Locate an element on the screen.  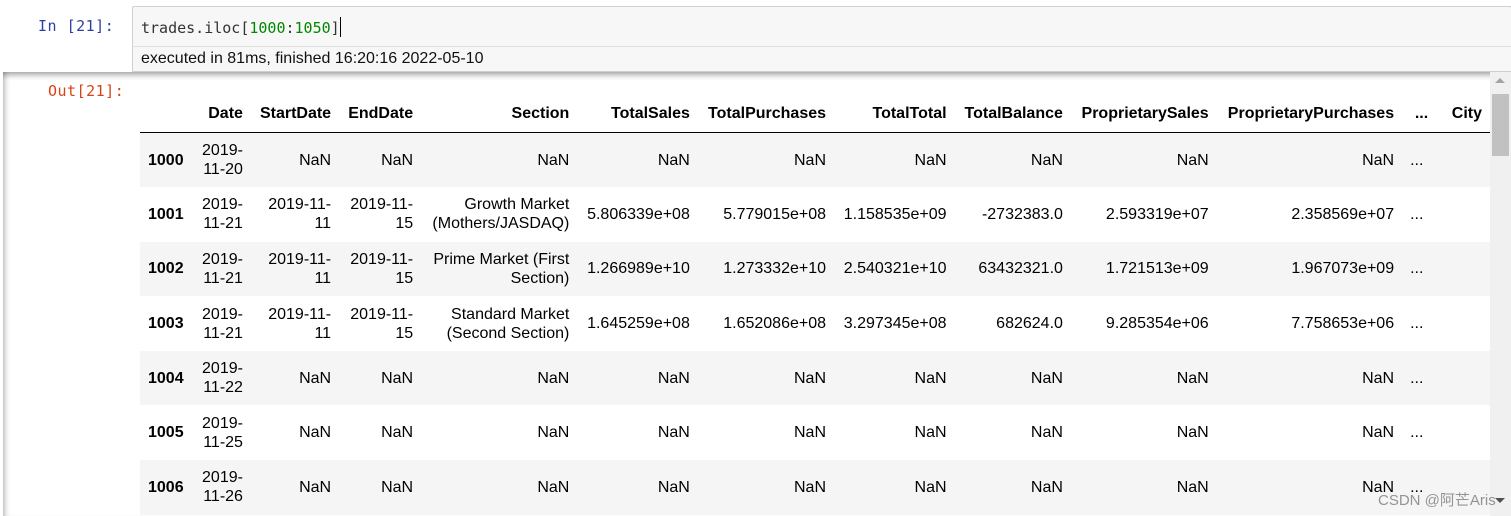
column-header: ProprietaryPurchases is located at coordinates (1309, 113).